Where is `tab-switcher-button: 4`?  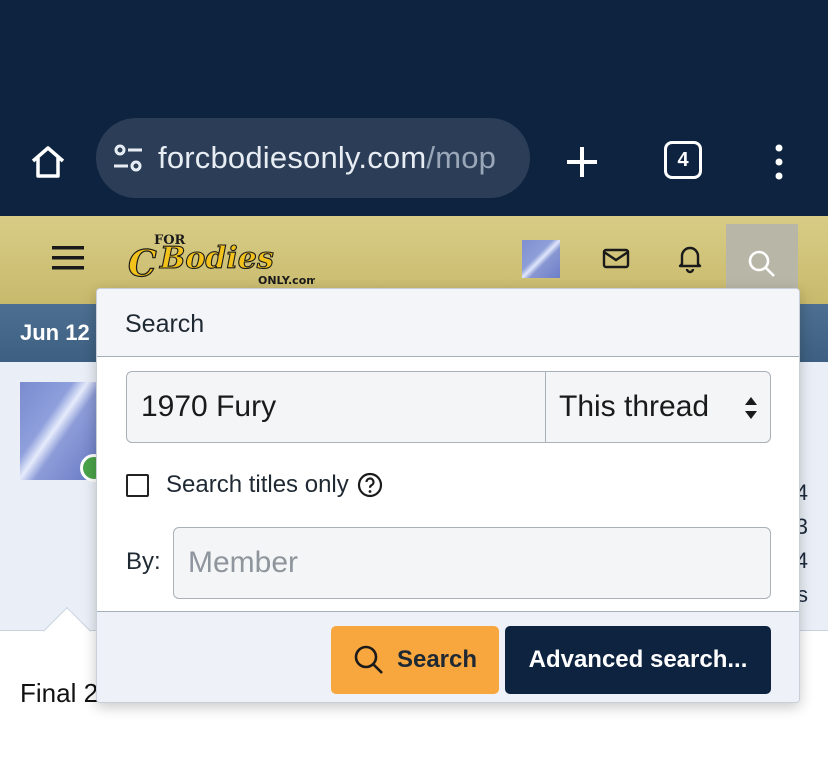
tab-switcher-button: 4 is located at coordinates (683, 160).